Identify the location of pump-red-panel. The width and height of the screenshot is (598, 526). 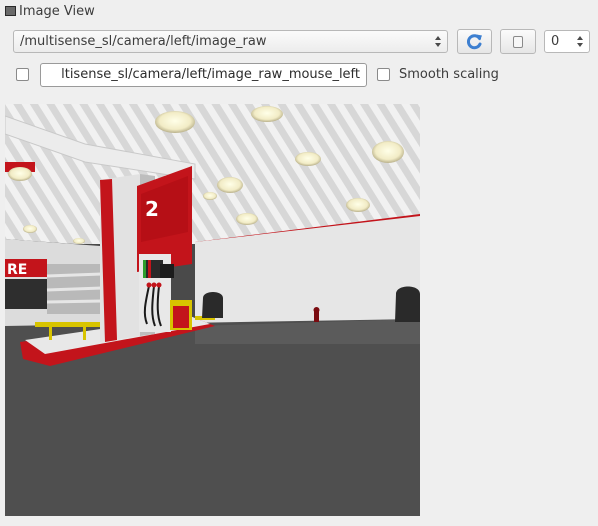
(181, 317).